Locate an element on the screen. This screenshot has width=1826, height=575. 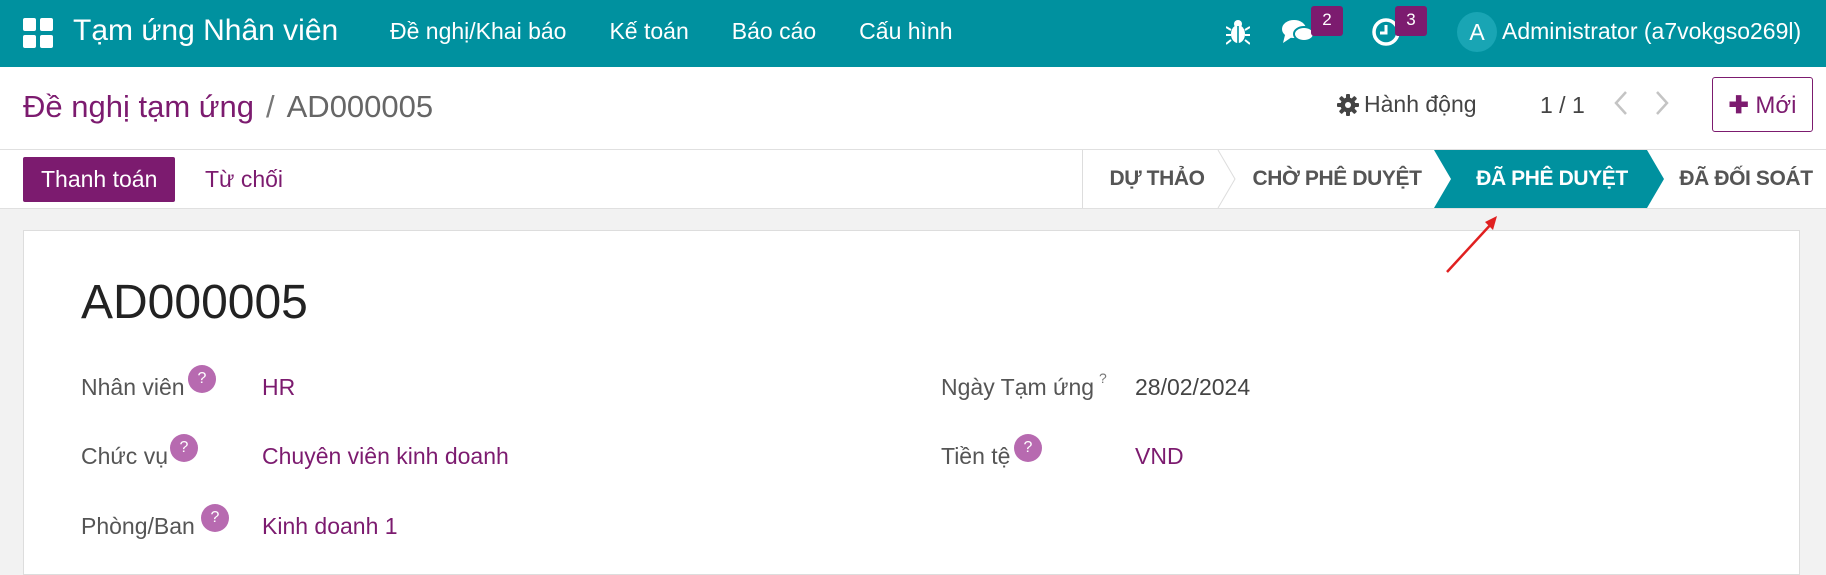
stage-approved: ĐÃ PHÊ DUYỆT is located at coordinates (1552, 179).